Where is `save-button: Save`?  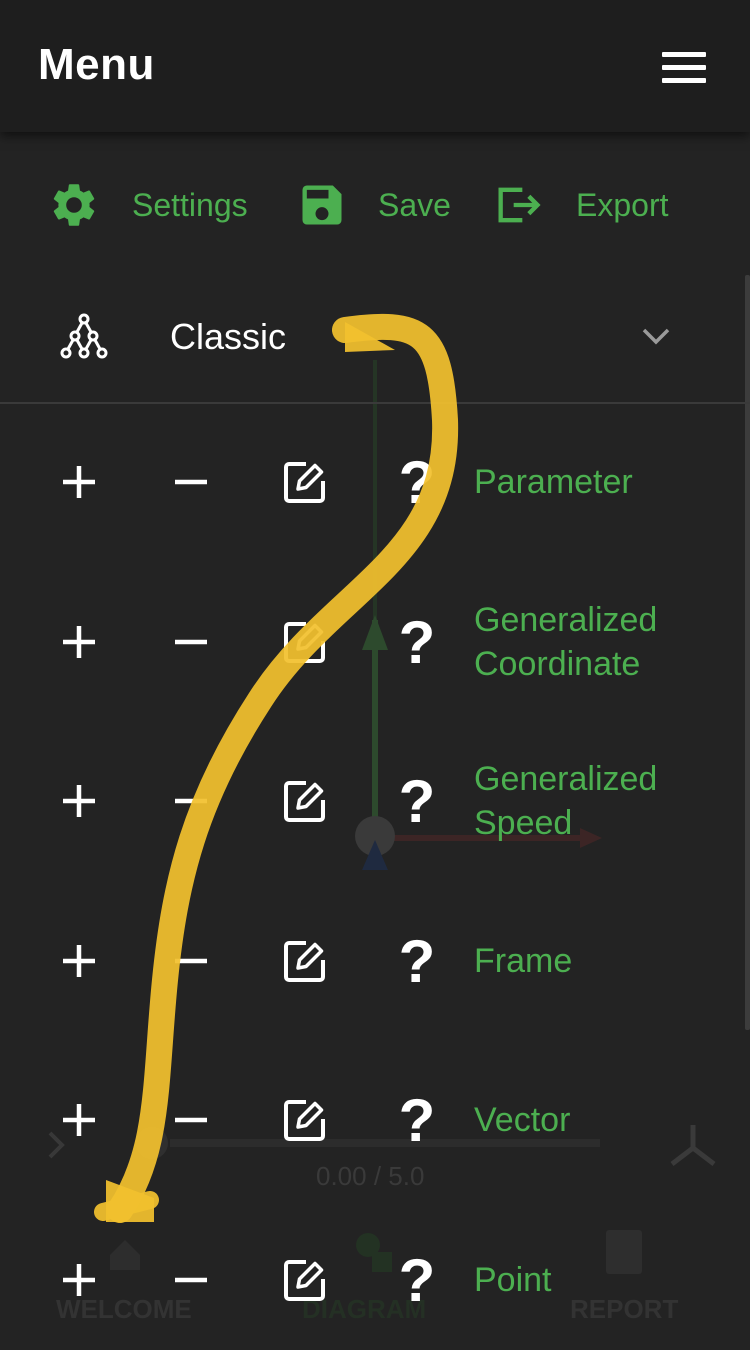 save-button: Save is located at coordinates (373, 205).